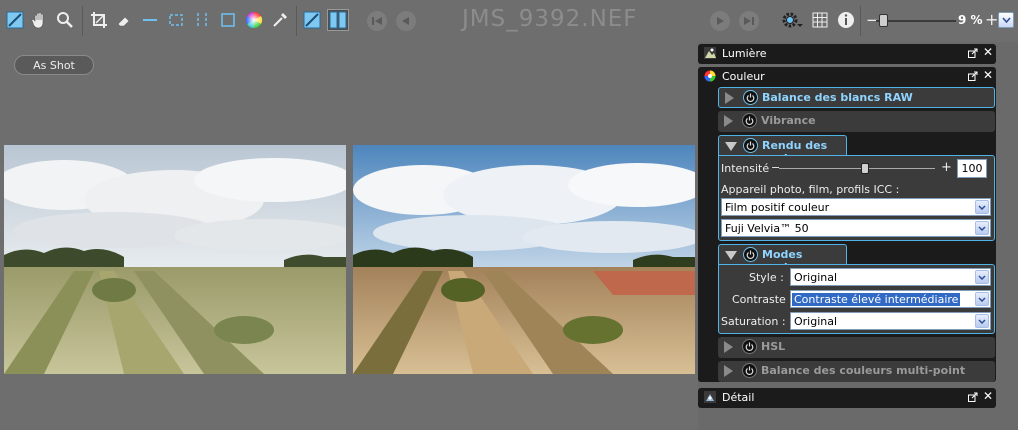  What do you see at coordinates (816, 321) in the screenshot?
I see `saturation-value: Original` at bounding box center [816, 321].